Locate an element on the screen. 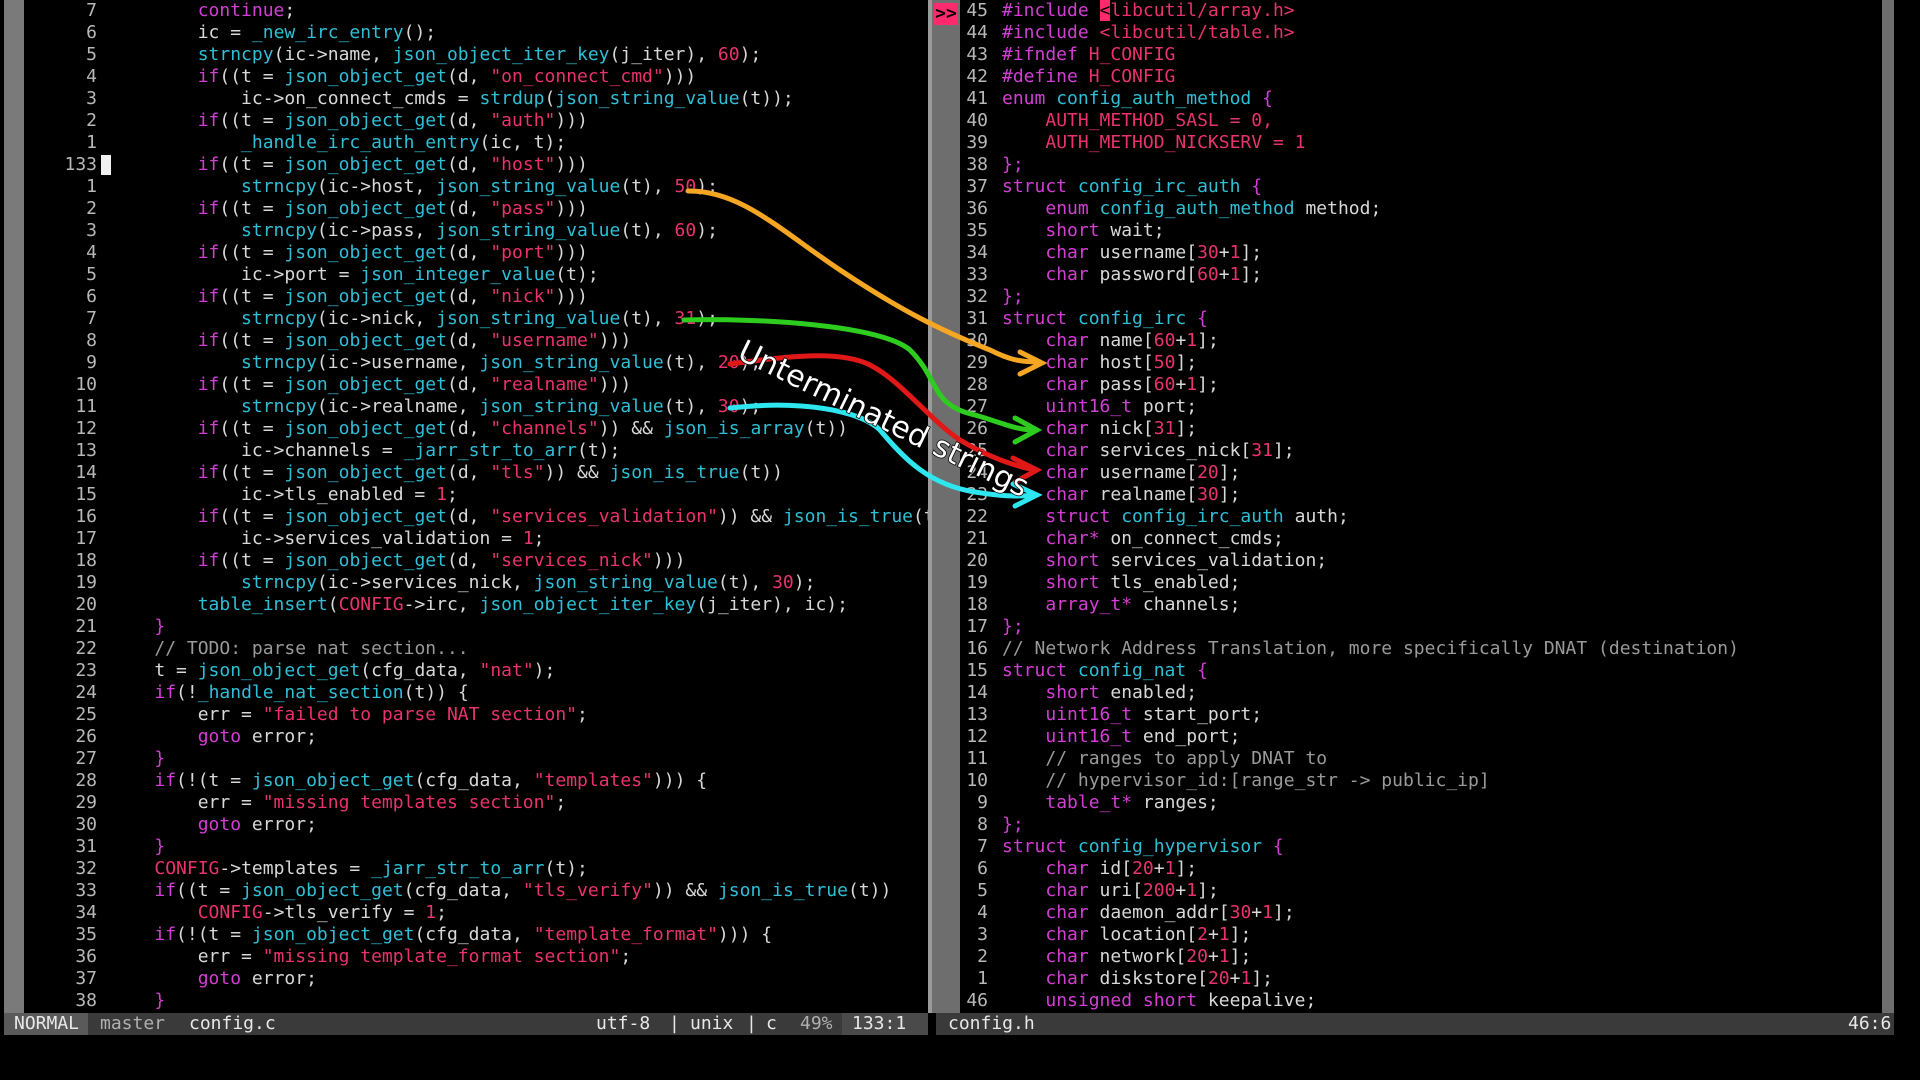  annotation-overlay: Unterminated strings is located at coordinates (864, 348).